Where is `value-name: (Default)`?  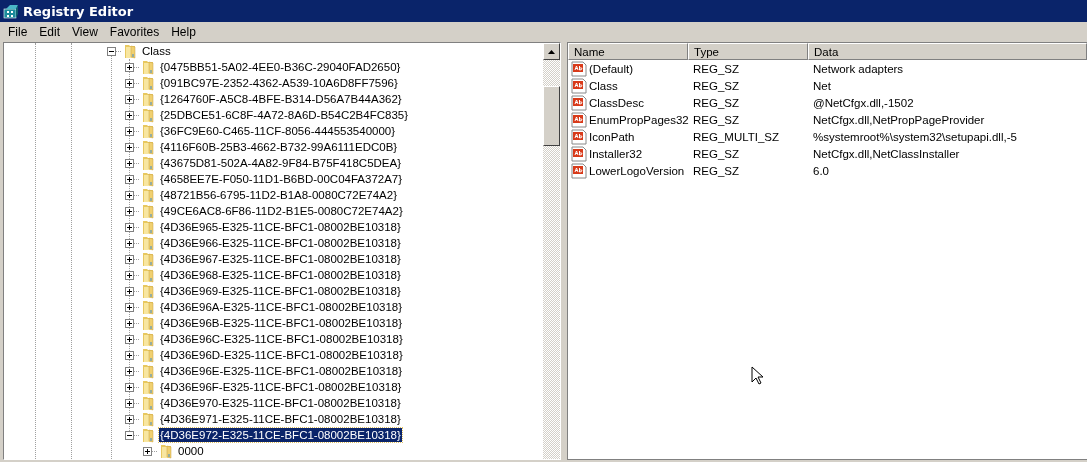 value-name: (Default) is located at coordinates (611, 68).